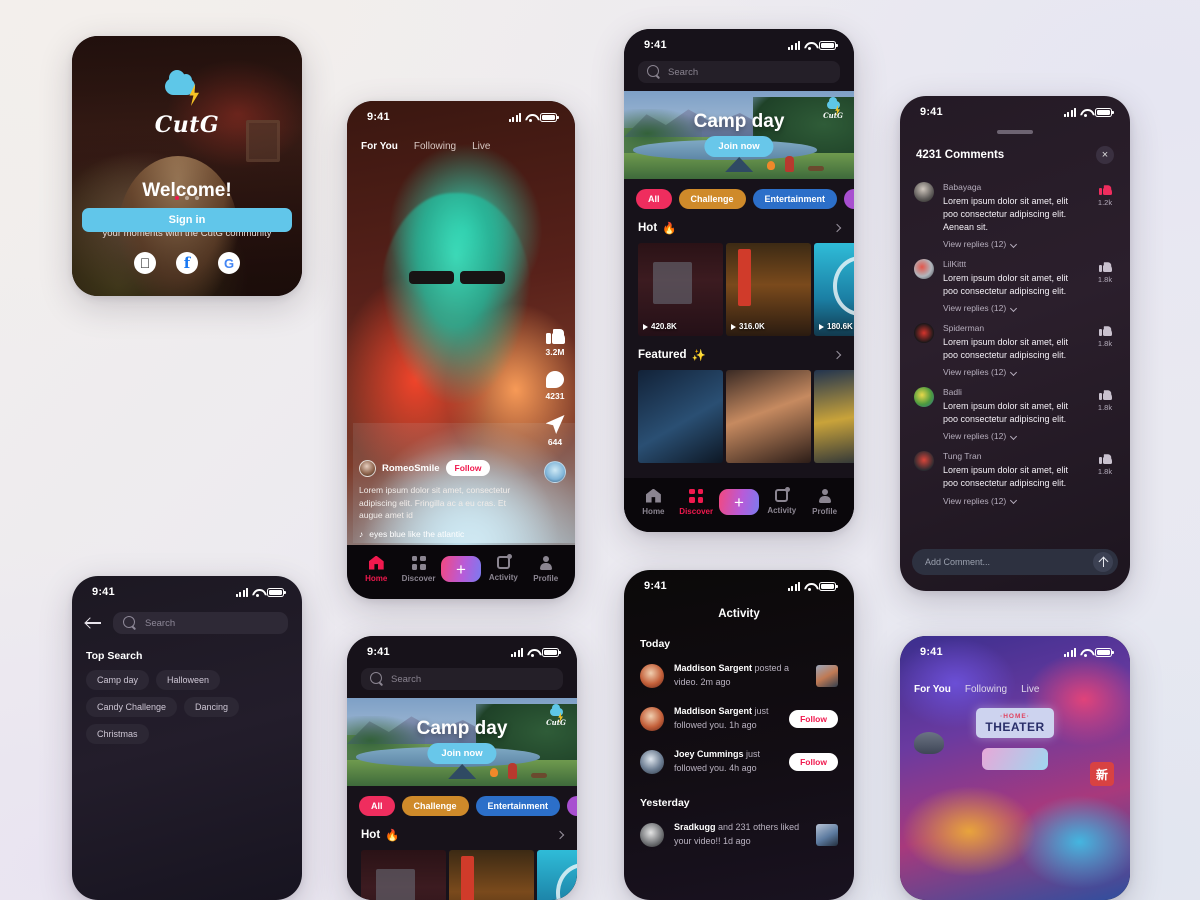 This screenshot has height=900, width=1200. Describe the element at coordinates (695, 827) in the screenshot. I see `activity-user: Sradkugg` at that location.